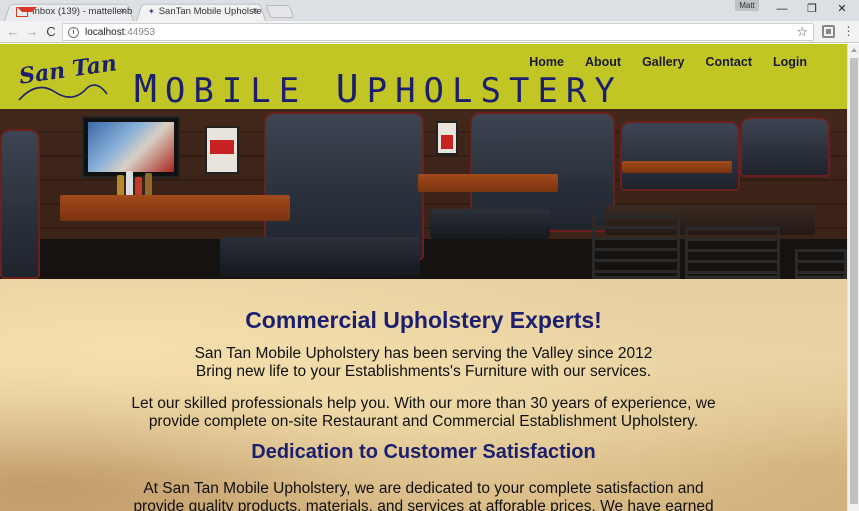 The height and width of the screenshot is (511, 859). What do you see at coordinates (423, 320) in the screenshot?
I see `page-heading: Commercial Upholstery Experts!` at bounding box center [423, 320].